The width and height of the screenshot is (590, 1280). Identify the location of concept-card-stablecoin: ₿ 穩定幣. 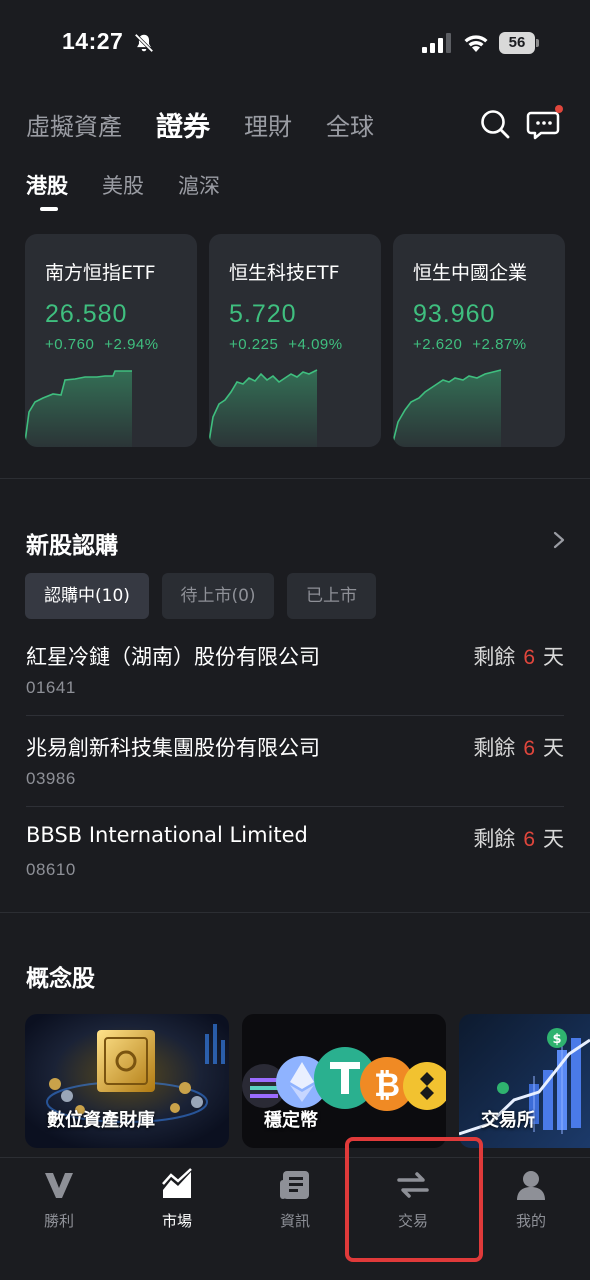
(344, 1081).